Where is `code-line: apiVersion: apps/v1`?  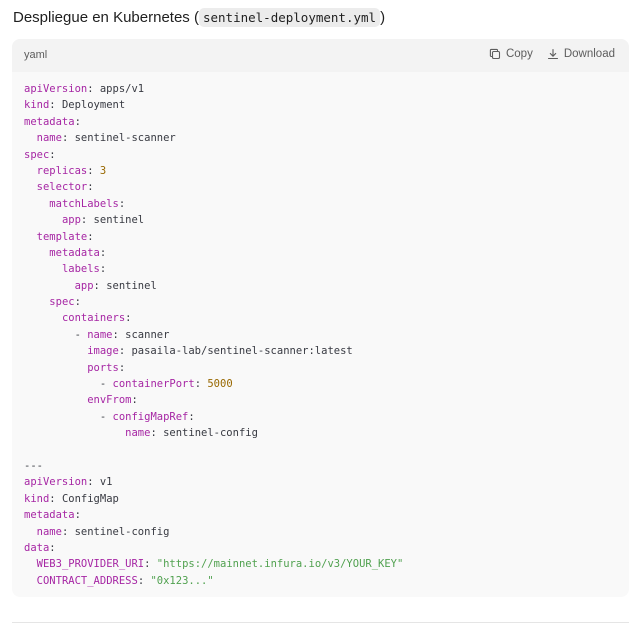 code-line: apiVersion: apps/v1 is located at coordinates (213, 89).